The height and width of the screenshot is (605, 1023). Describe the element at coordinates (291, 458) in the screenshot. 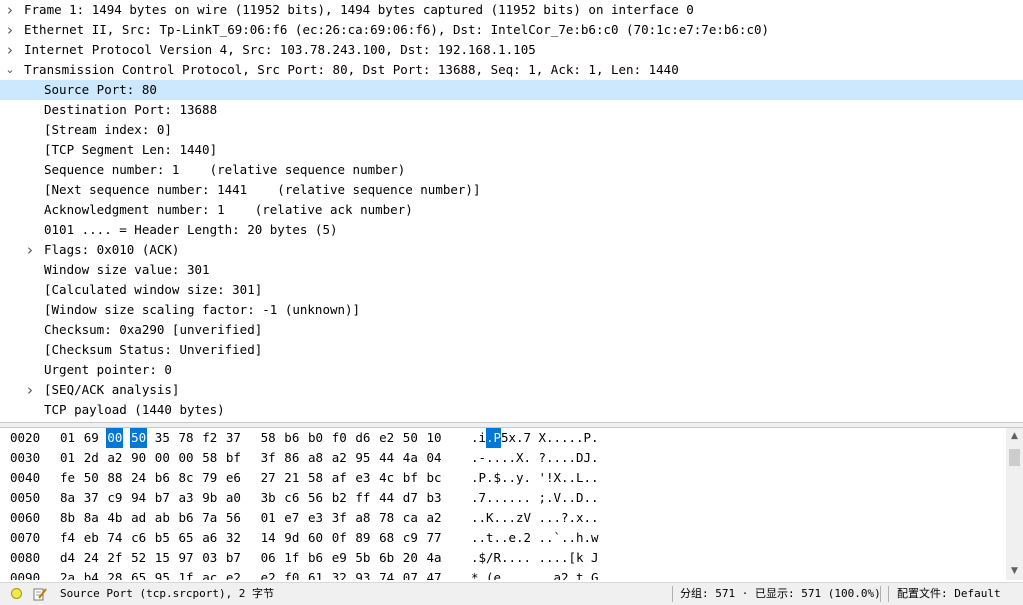

I see `hex-byte: 86` at that location.